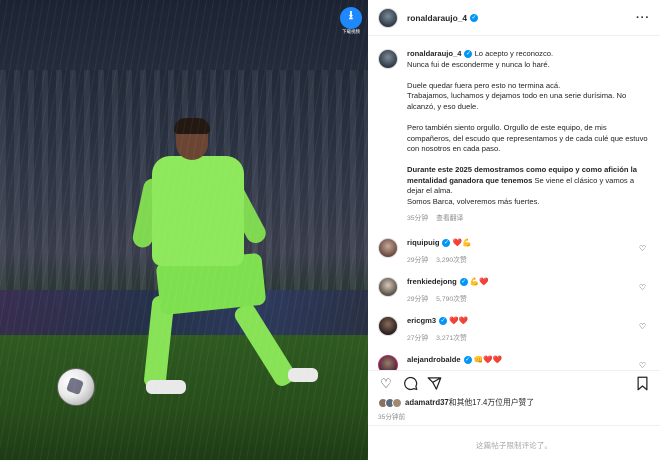  I want to click on caption-avatar, so click(388, 59).